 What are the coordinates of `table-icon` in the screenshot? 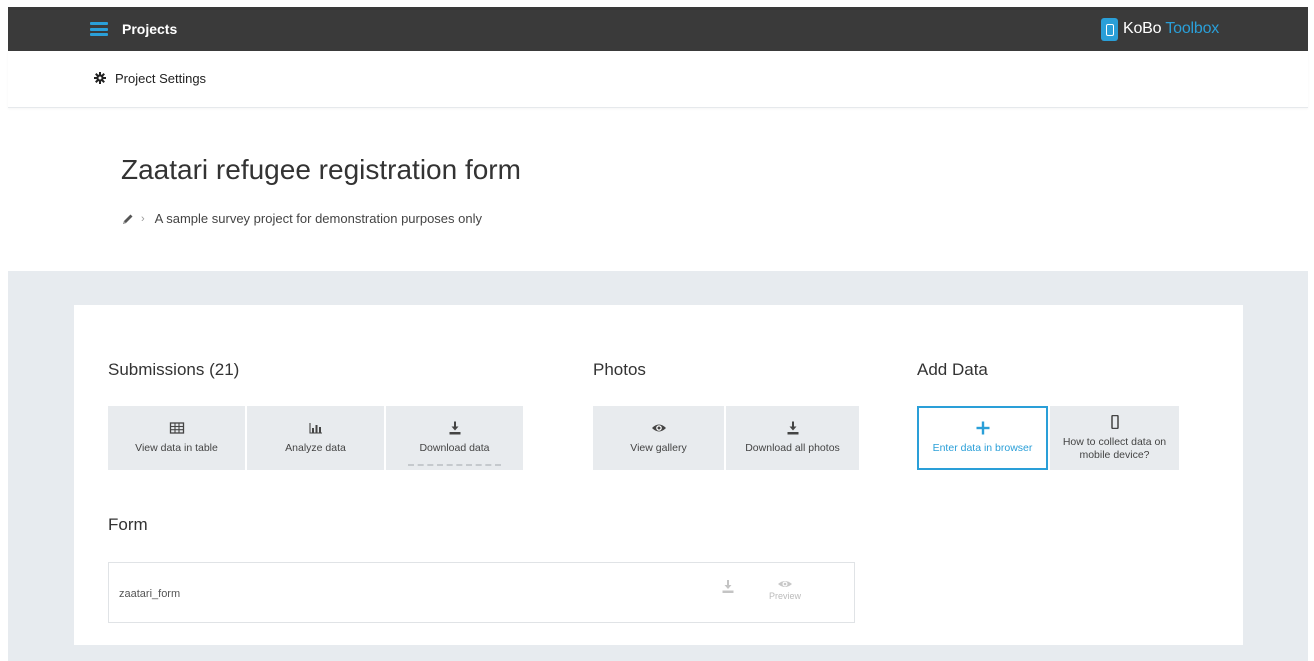 It's located at (176, 428).